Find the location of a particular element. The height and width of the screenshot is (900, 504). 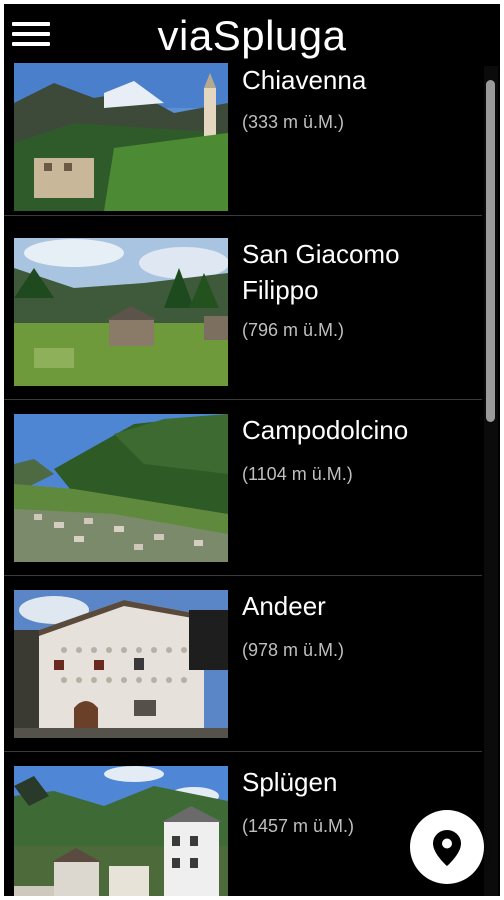

scrollbar-thumb is located at coordinates (490, 251).